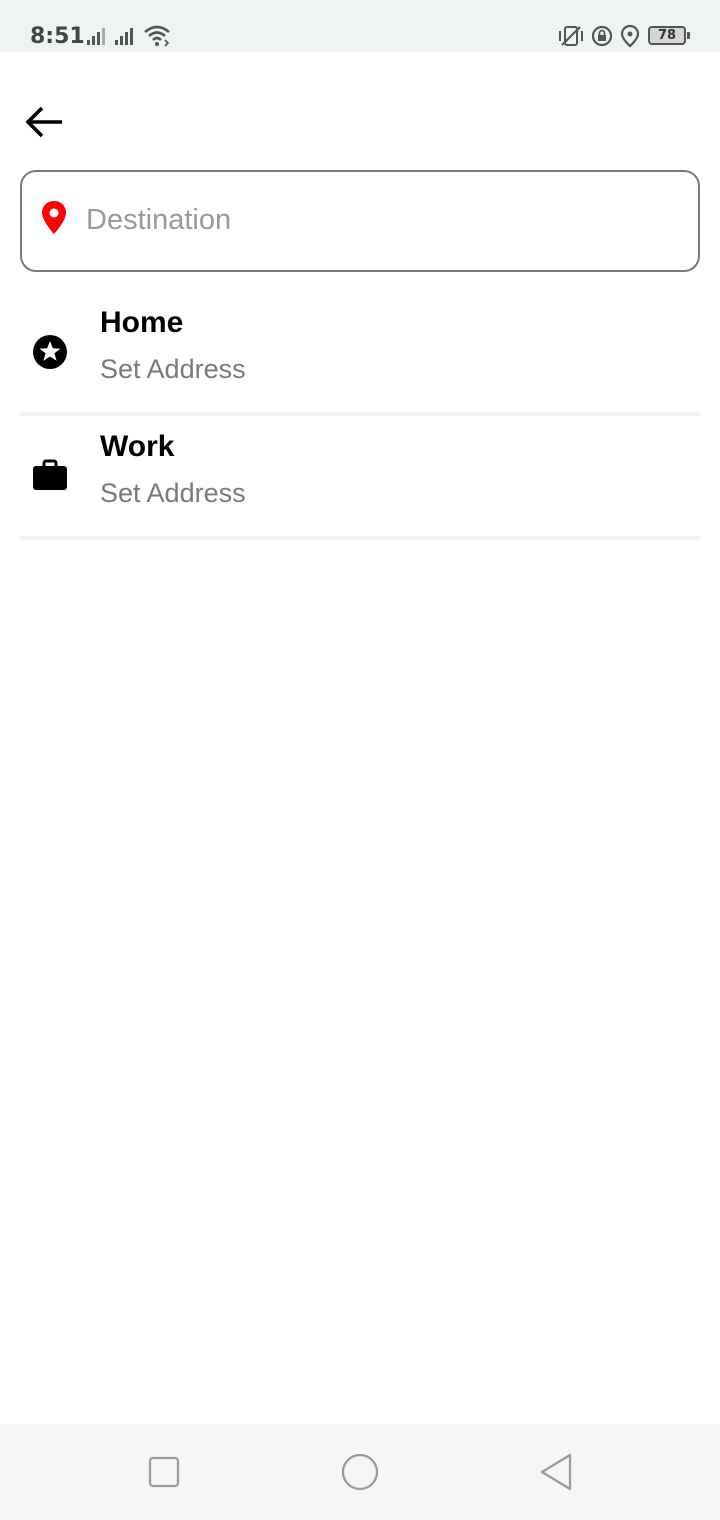  I want to click on star-circle-icon, so click(50, 352).